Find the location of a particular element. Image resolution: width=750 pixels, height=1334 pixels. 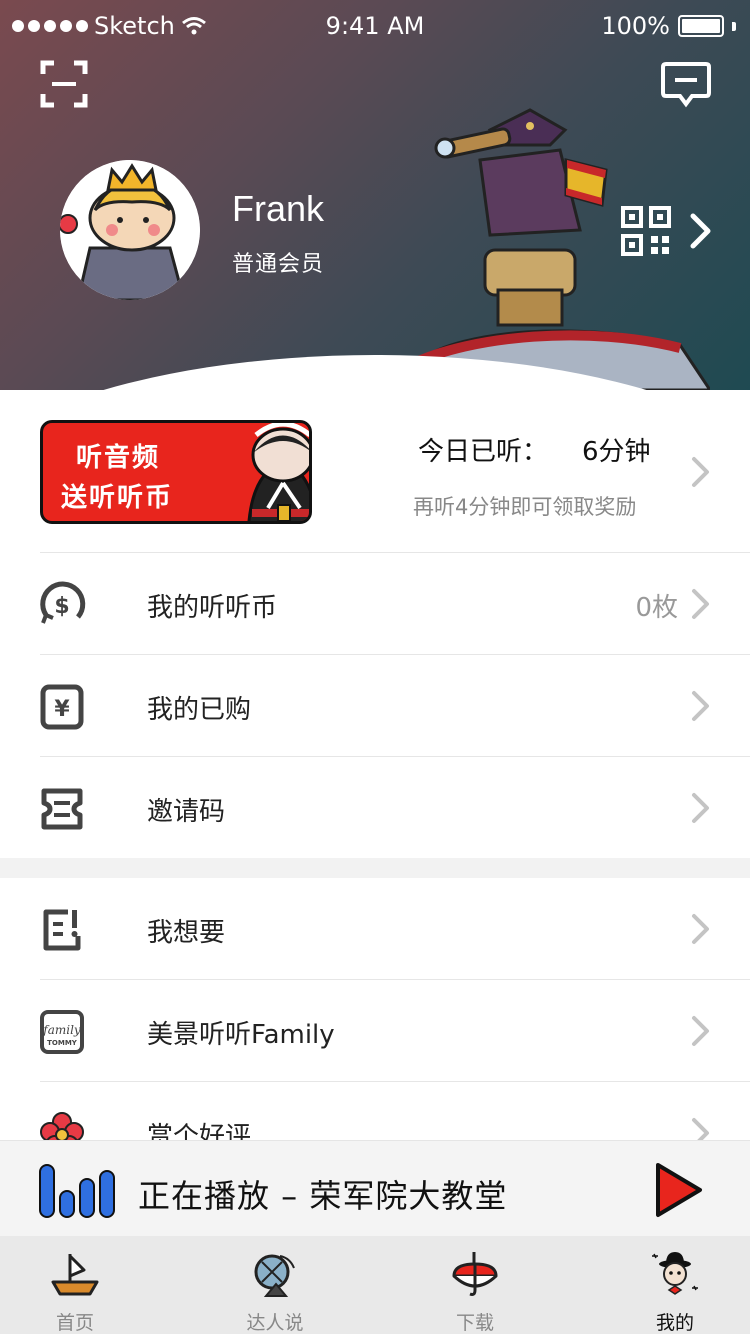

profile-character-icon is located at coordinates (675, 1273).